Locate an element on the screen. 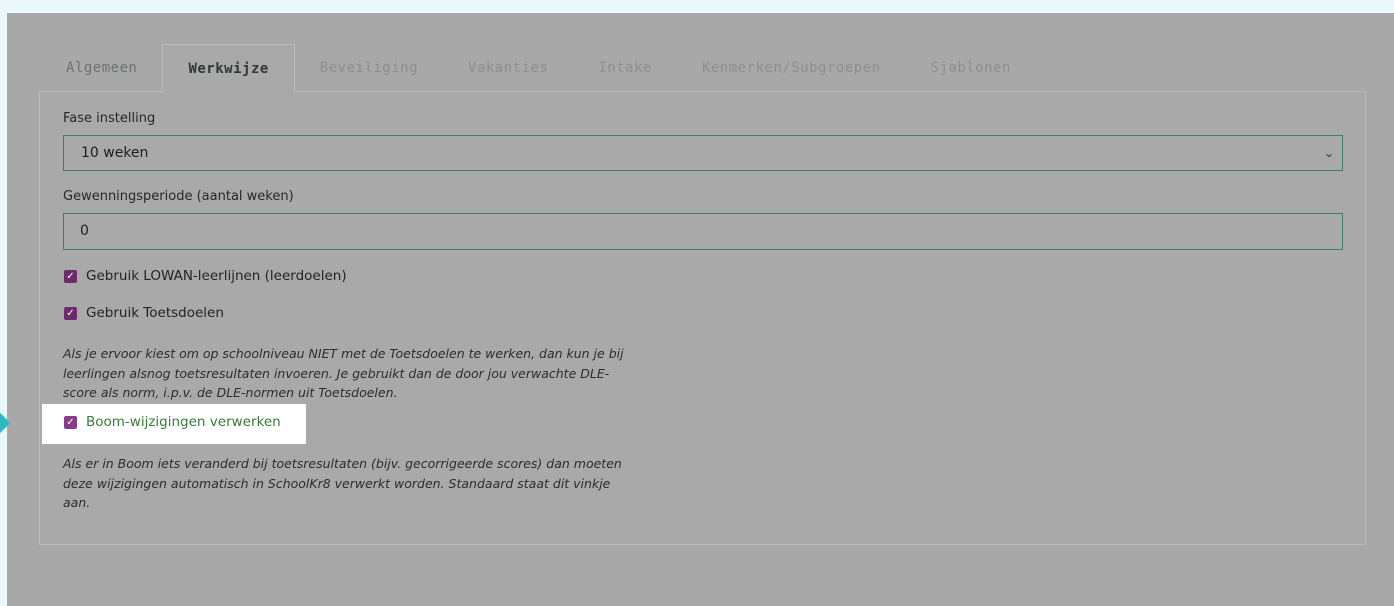 This screenshot has height=606, width=1394. toetsdoelen-checkbox-row: ✓ Gebruik Toetsdoelen is located at coordinates (144, 313).